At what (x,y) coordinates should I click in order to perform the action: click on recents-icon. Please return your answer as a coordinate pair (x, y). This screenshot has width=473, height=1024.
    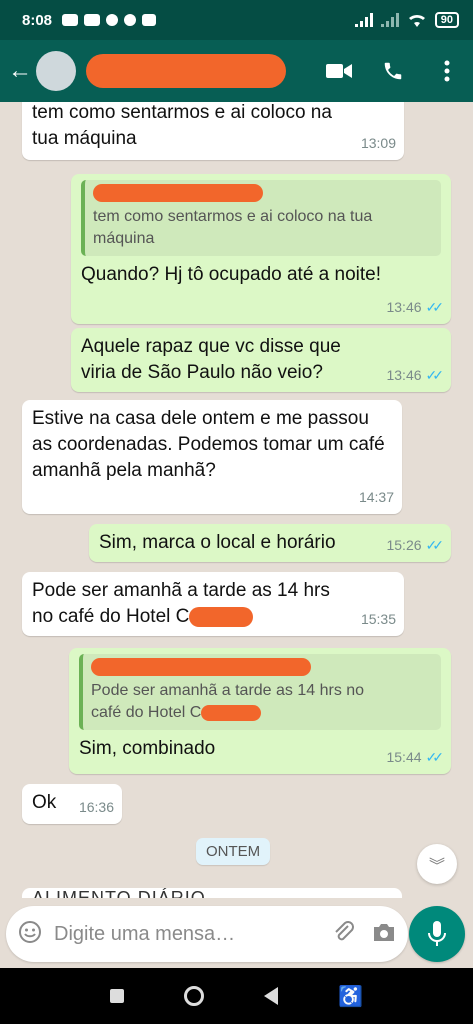
    Looking at the image, I should click on (117, 996).